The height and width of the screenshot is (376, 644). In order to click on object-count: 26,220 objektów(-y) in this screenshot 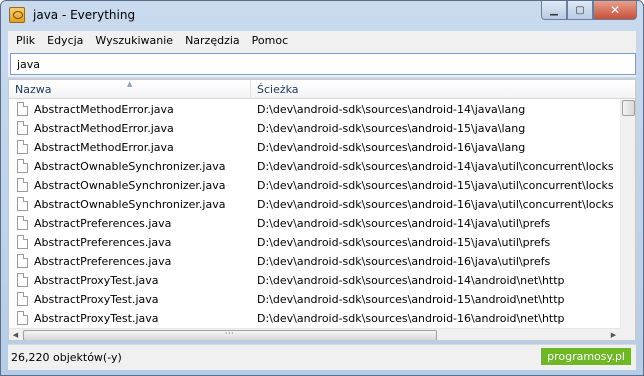, I will do `click(66, 357)`.